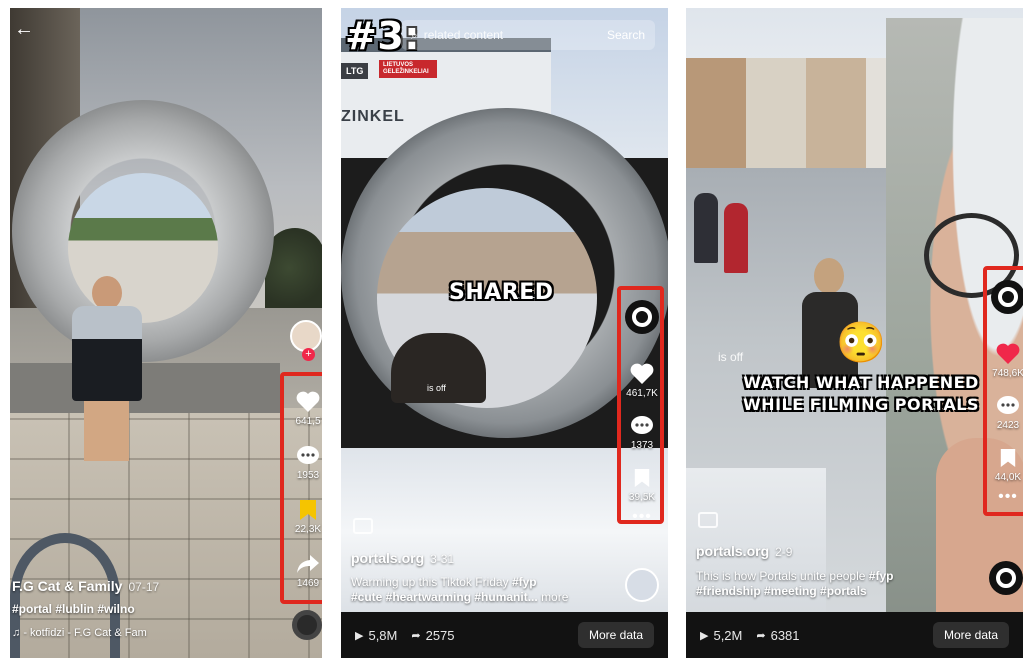 The width and height of the screenshot is (1023, 659). Describe the element at coordinates (528, 35) in the screenshot. I see `search-bar: ⌕ related content Search` at that location.